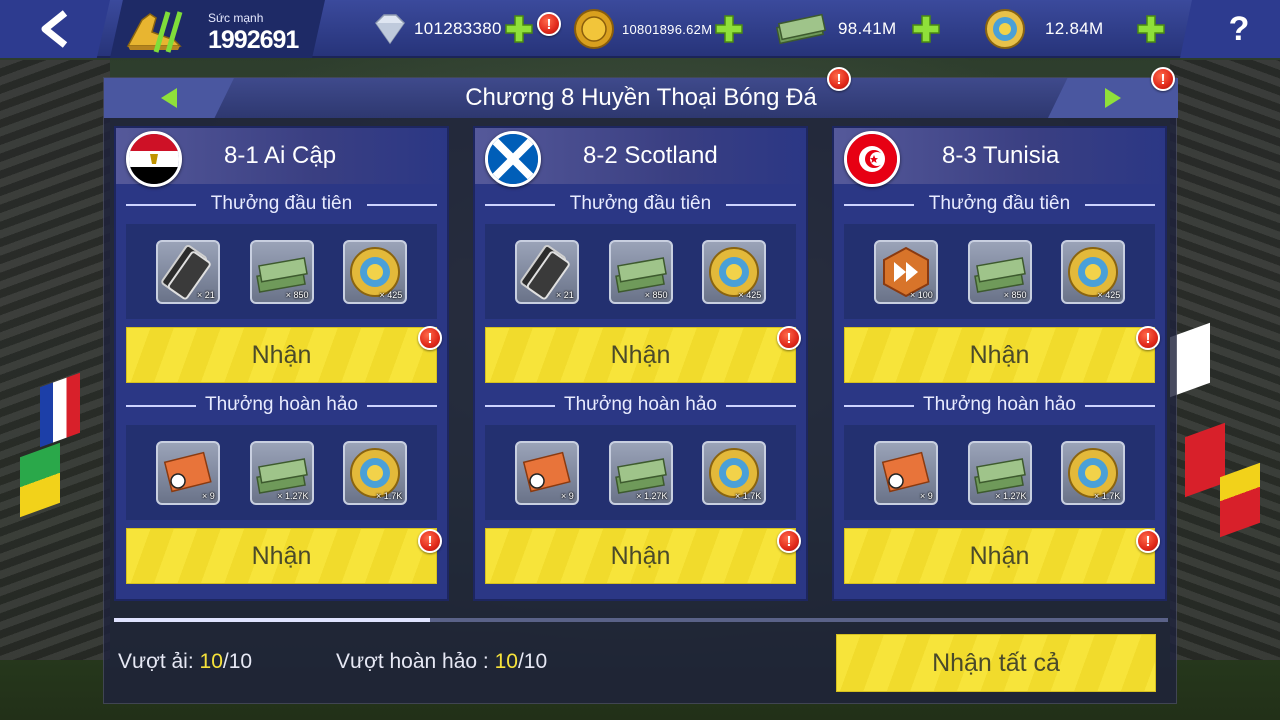  What do you see at coordinates (1005, 29) in the screenshot?
I see `medal-coin-icon` at bounding box center [1005, 29].